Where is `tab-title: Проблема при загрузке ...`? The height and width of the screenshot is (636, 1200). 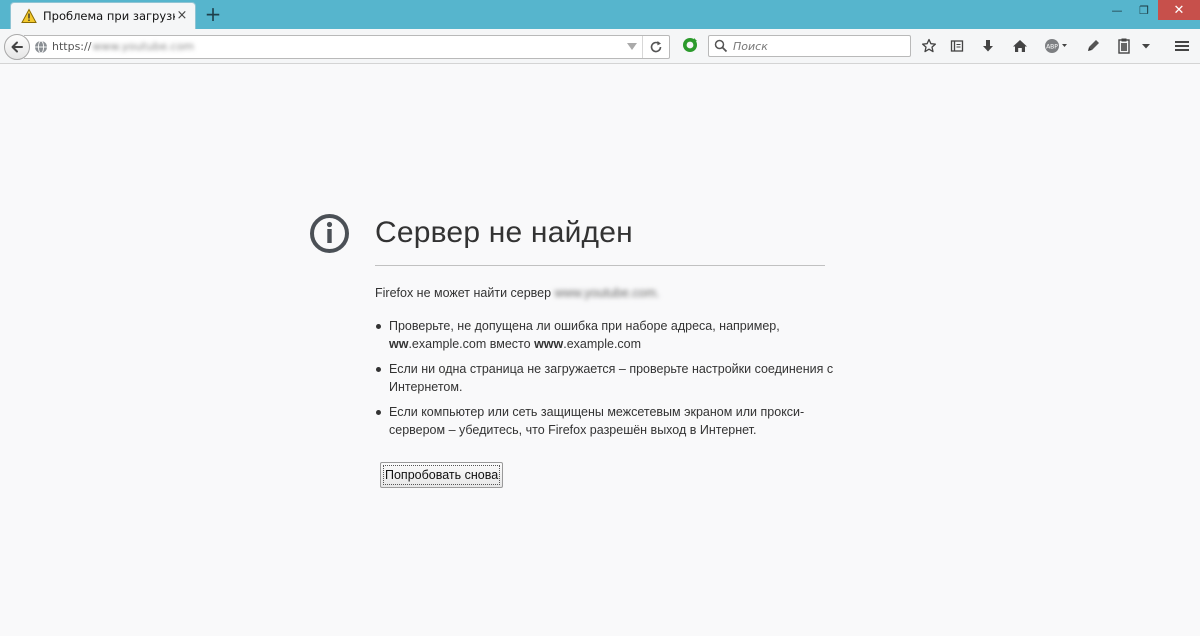
tab-title: Проблема при загрузке ... is located at coordinates (109, 16).